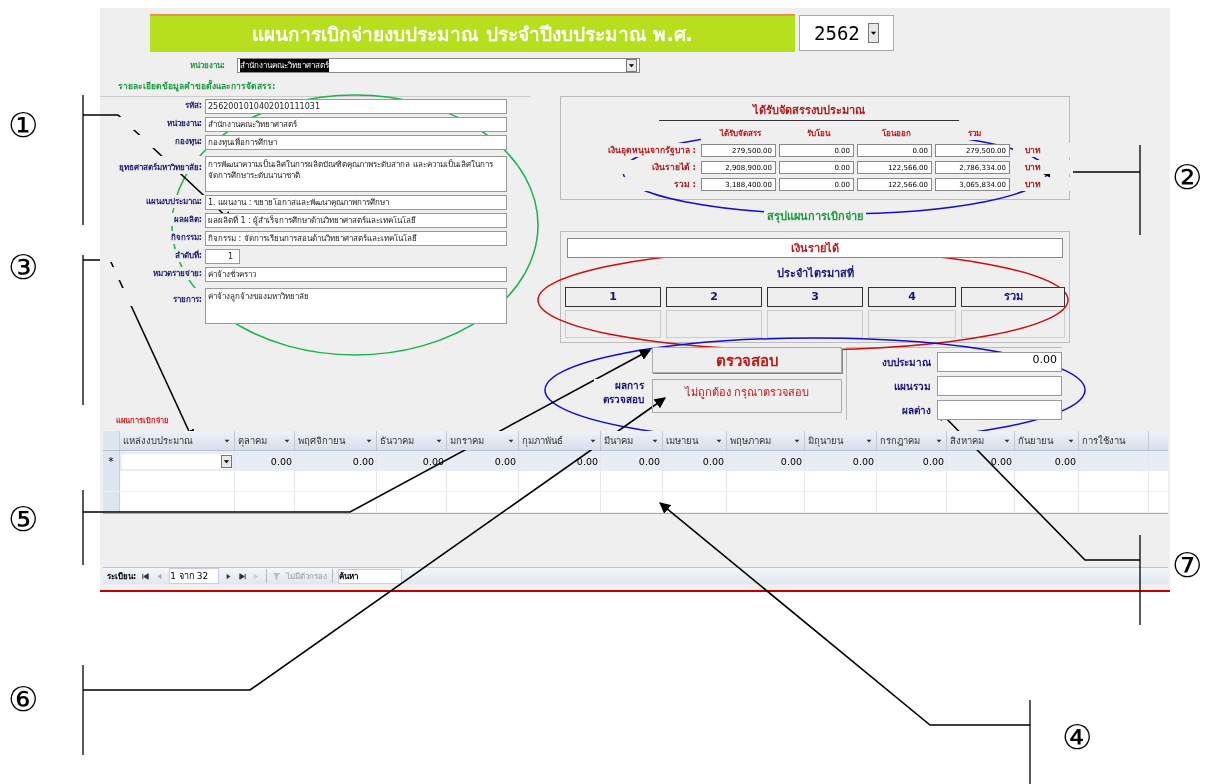 The height and width of the screenshot is (784, 1216). I want to click on text-field: 1. แผนงาน : ขยายโอกาสและพัฒนาคุณภาพการศึกษา, so click(356, 202).